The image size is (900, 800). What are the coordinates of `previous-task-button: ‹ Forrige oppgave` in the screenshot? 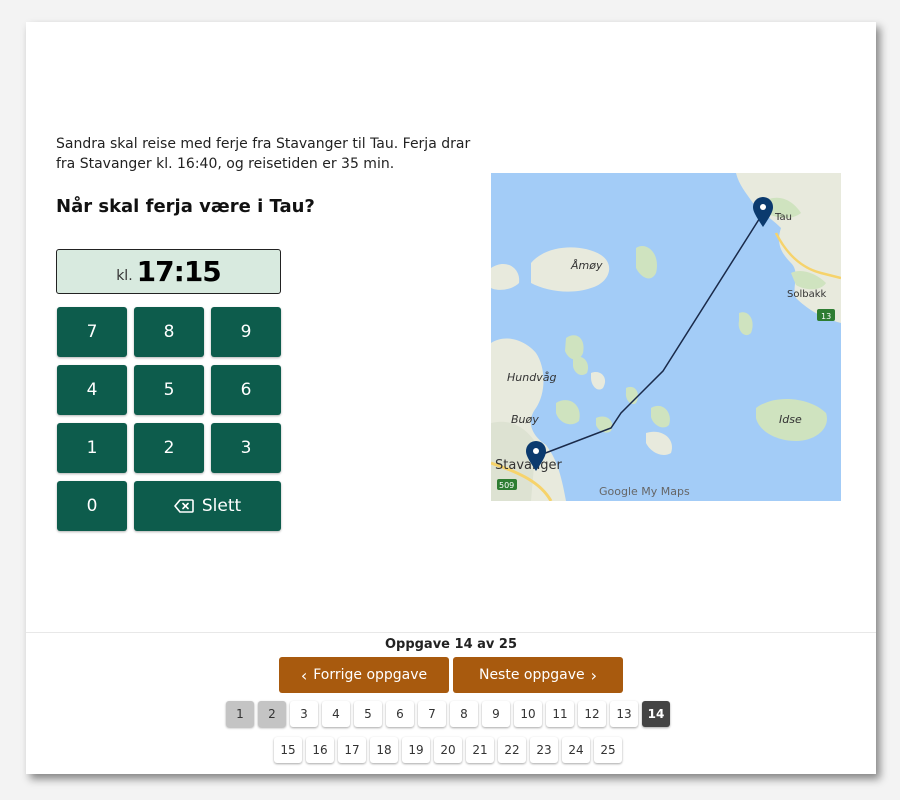 It's located at (364, 675).